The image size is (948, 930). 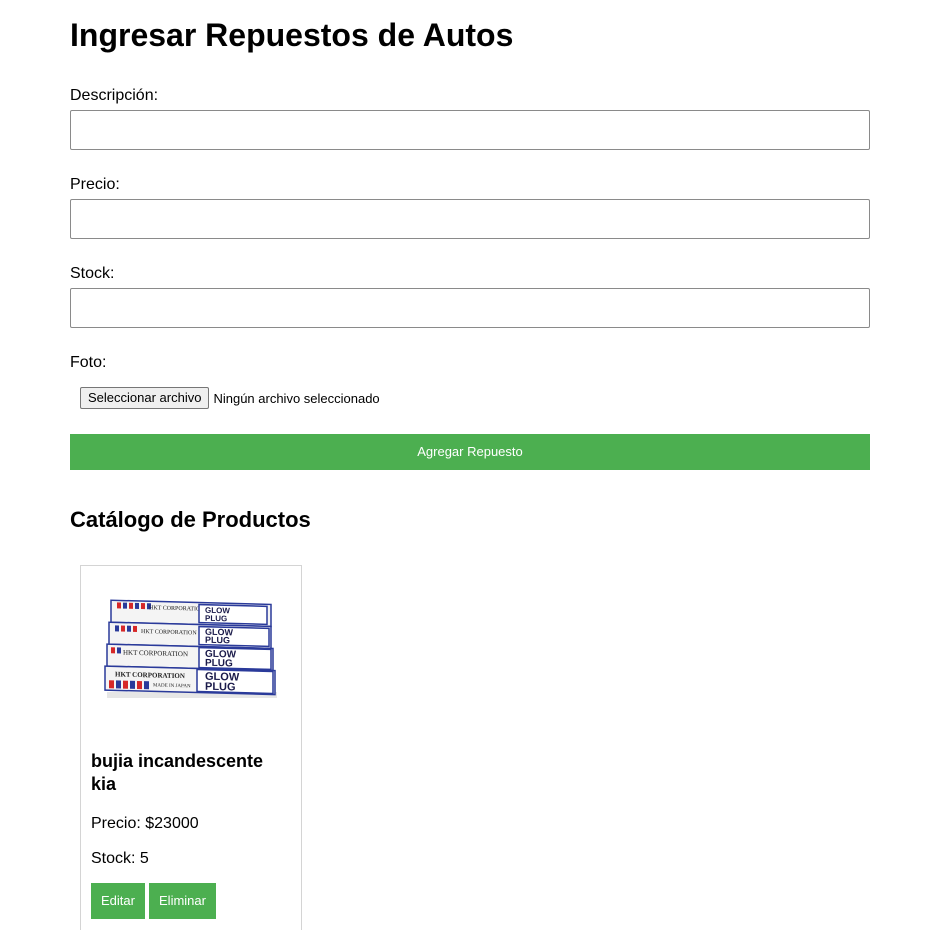 I want to click on add-part-button: Agregar Repuesto, so click(x=470, y=452).